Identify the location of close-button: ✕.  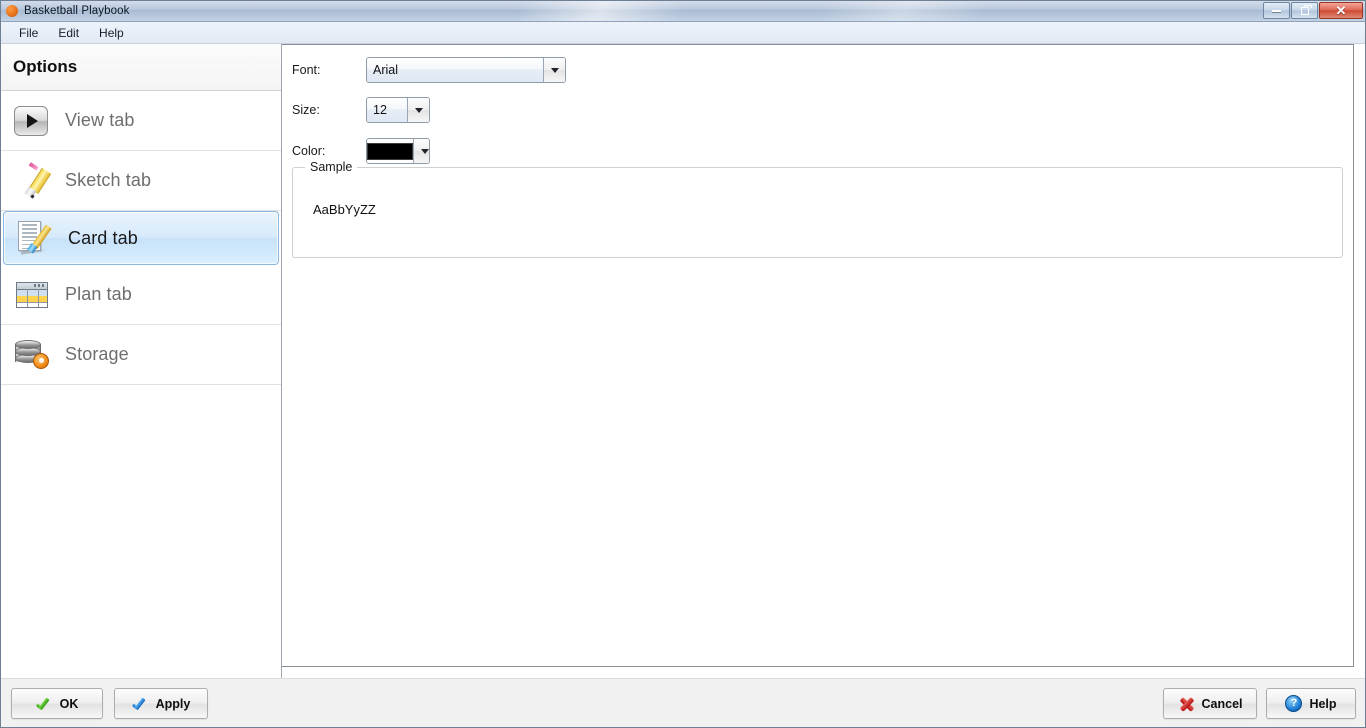
(1341, 10).